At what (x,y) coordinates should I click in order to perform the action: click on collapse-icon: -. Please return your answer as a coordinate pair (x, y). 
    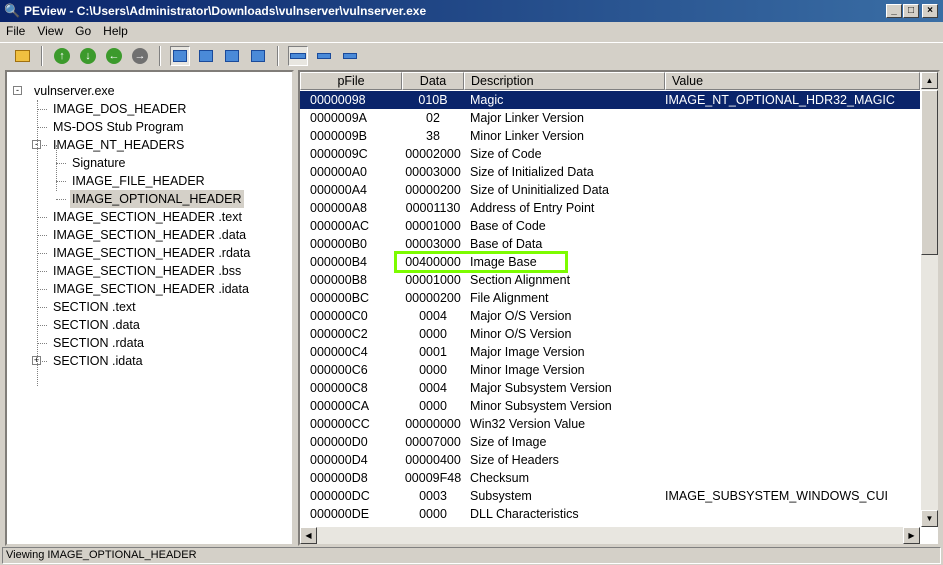
    Looking at the image, I should click on (17, 90).